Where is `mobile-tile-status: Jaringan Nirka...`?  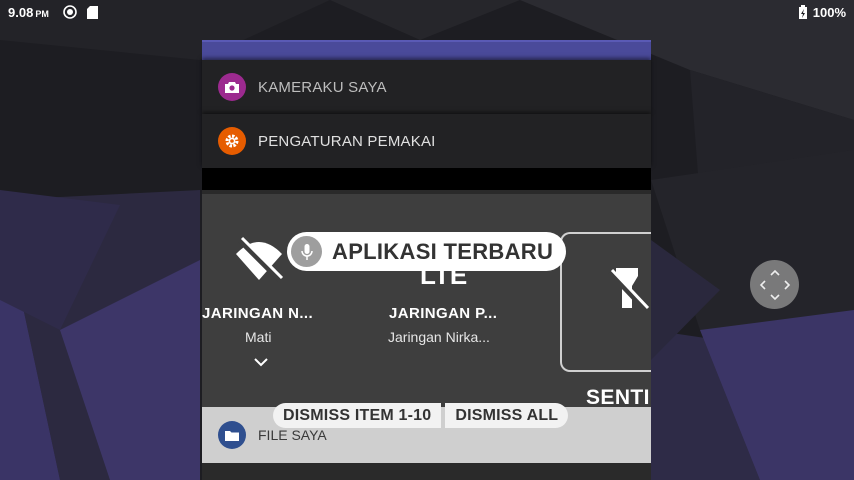
mobile-tile-status: Jaringan Nirka... is located at coordinates (439, 337).